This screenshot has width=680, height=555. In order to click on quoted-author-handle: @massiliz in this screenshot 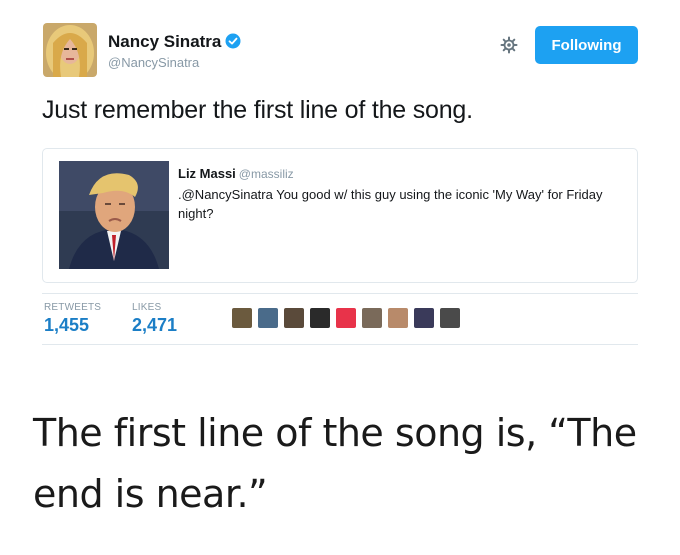, I will do `click(266, 174)`.